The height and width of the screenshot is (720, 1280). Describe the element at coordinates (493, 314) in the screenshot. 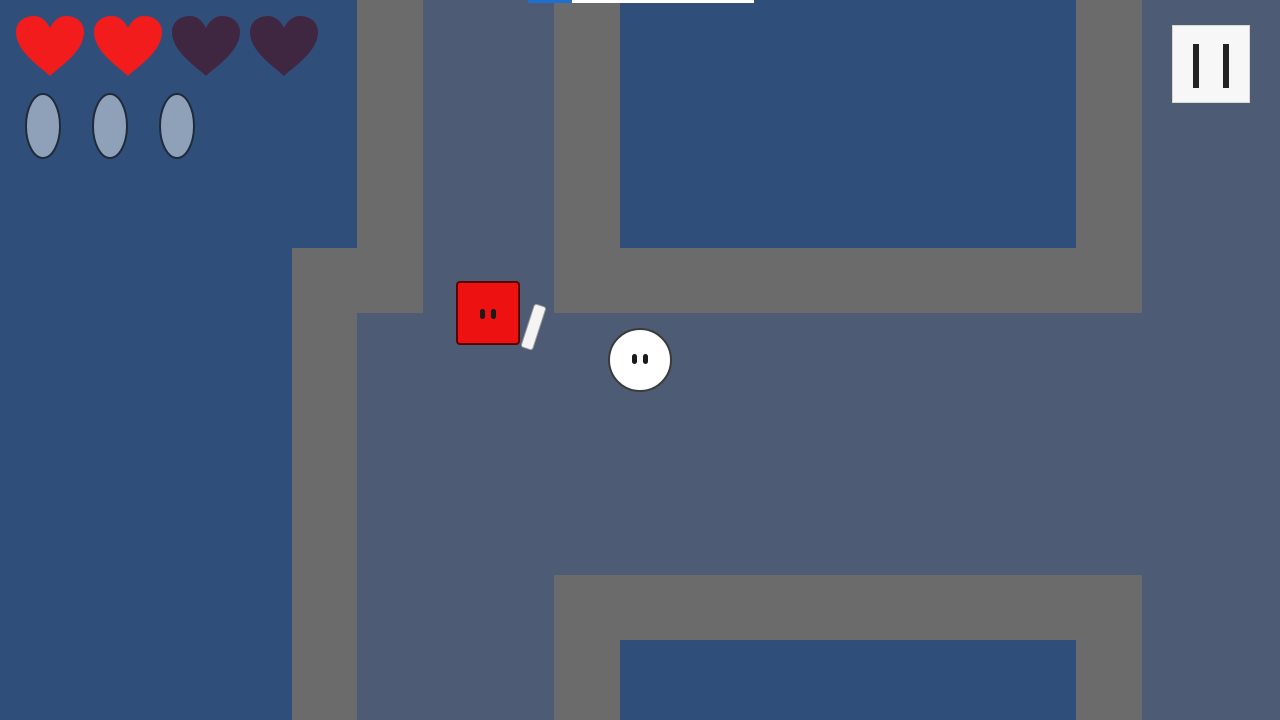

I see `player-eye-right` at that location.